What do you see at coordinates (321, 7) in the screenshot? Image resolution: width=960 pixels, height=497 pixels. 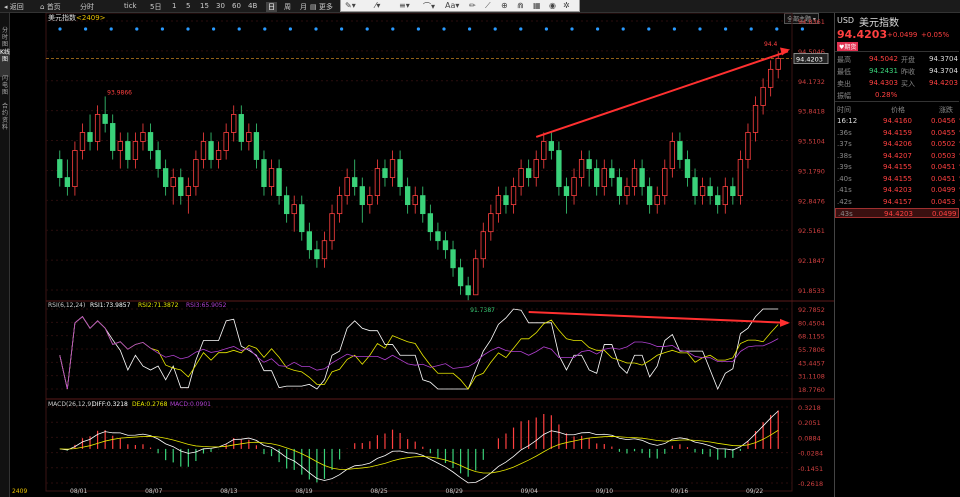 I see `more-button: ▤ 更多` at bounding box center [321, 7].